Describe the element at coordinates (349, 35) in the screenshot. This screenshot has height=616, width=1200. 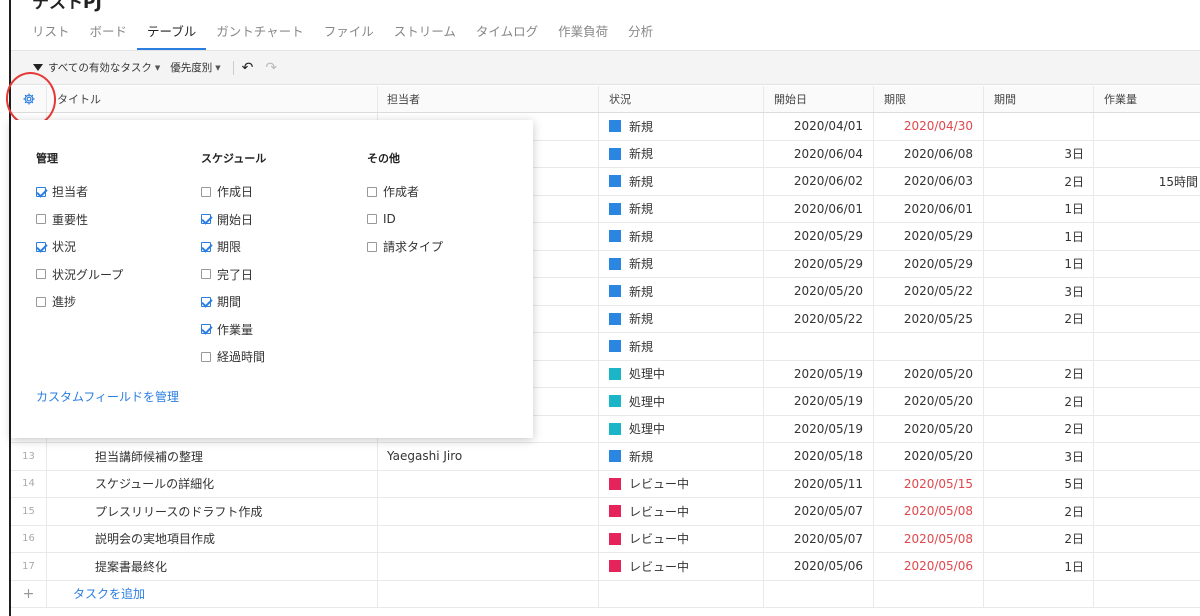
I see `tab-4: ファイル` at that location.